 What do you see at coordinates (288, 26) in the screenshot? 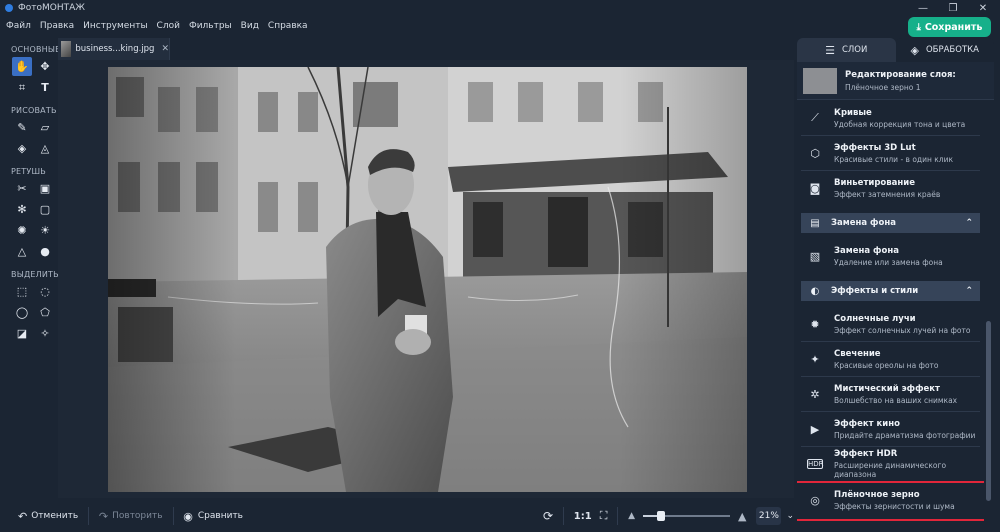
I see `menu-help: Справка` at bounding box center [288, 26].